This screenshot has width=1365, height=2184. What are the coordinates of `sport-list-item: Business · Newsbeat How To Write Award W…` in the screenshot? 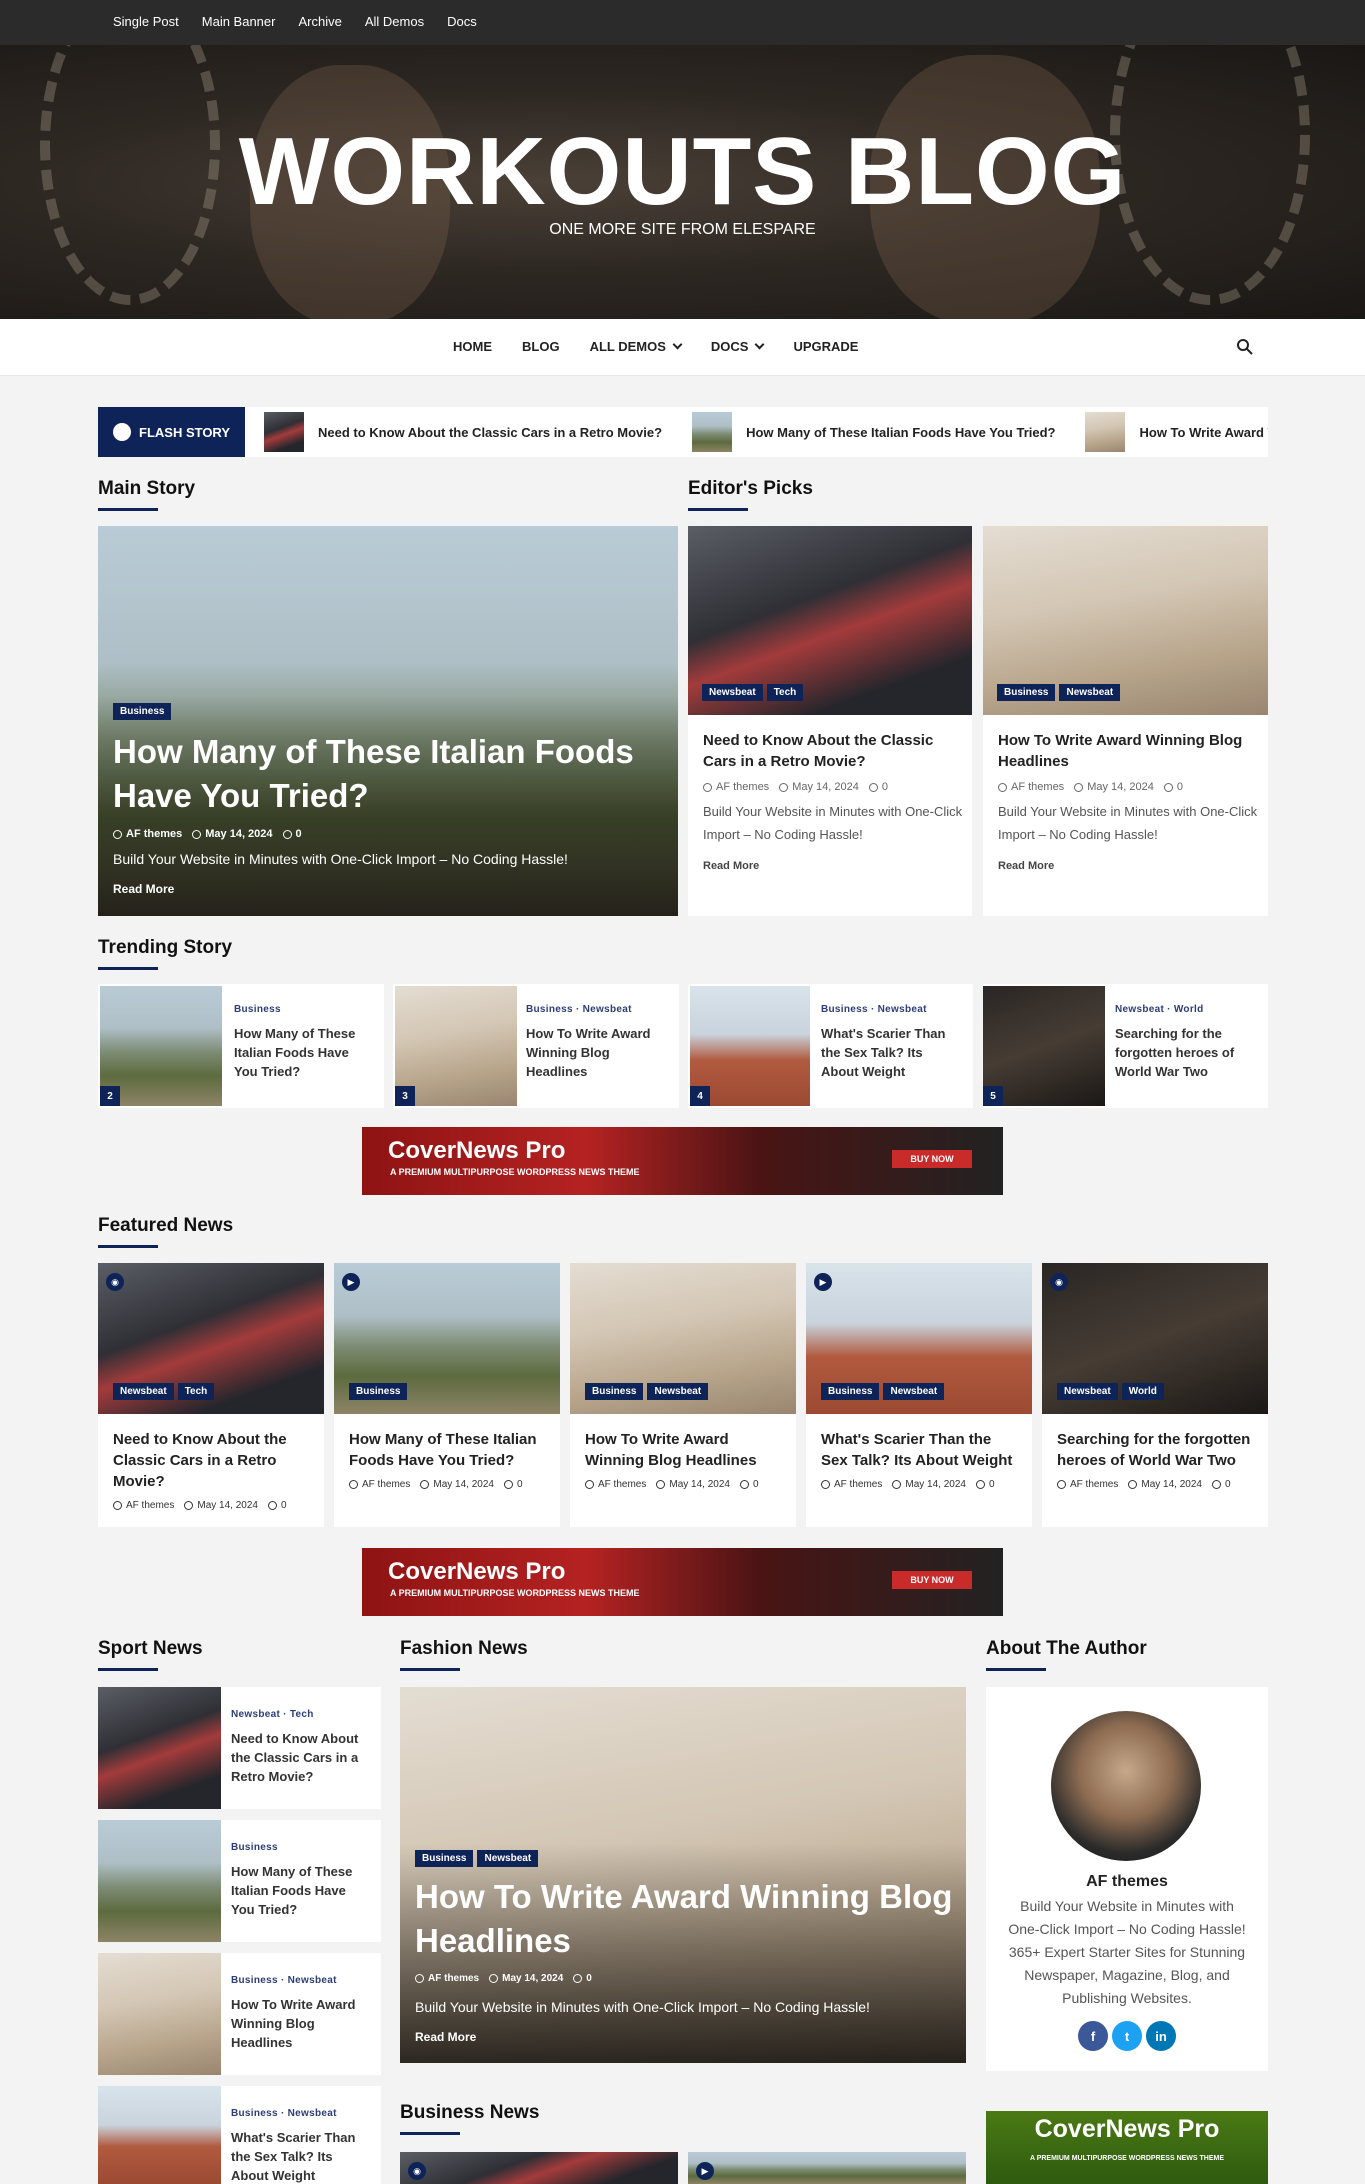 It's located at (239, 2014).